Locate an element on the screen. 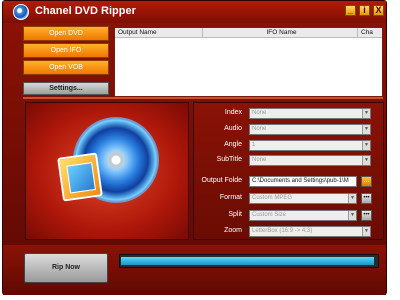 This screenshot has height=300, width=400. split-label: Split is located at coordinates (235, 214).